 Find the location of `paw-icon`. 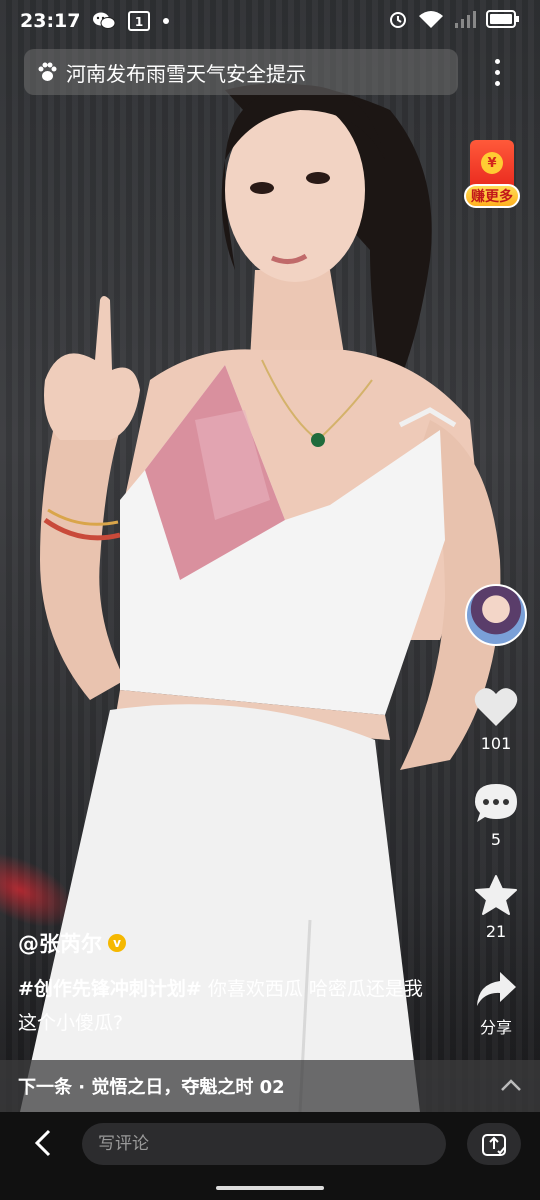

paw-icon is located at coordinates (47, 72).